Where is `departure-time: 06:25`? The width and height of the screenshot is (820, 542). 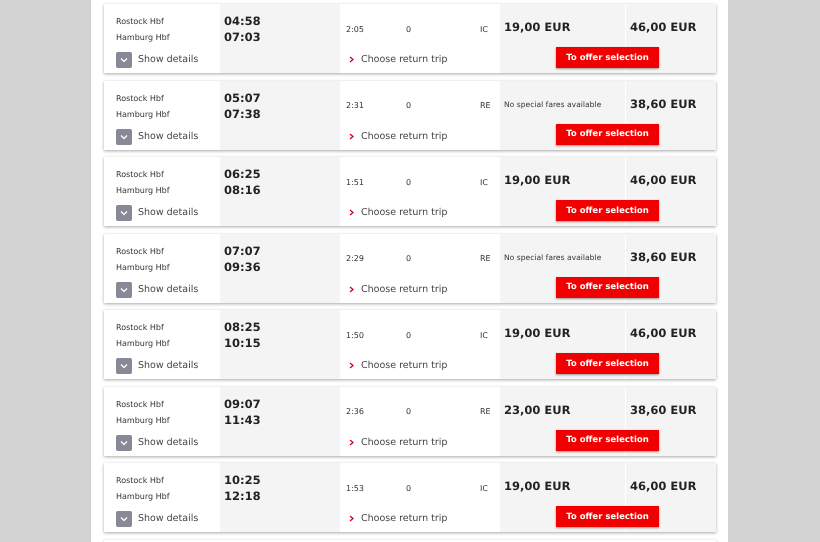
departure-time: 06:25 is located at coordinates (243, 174).